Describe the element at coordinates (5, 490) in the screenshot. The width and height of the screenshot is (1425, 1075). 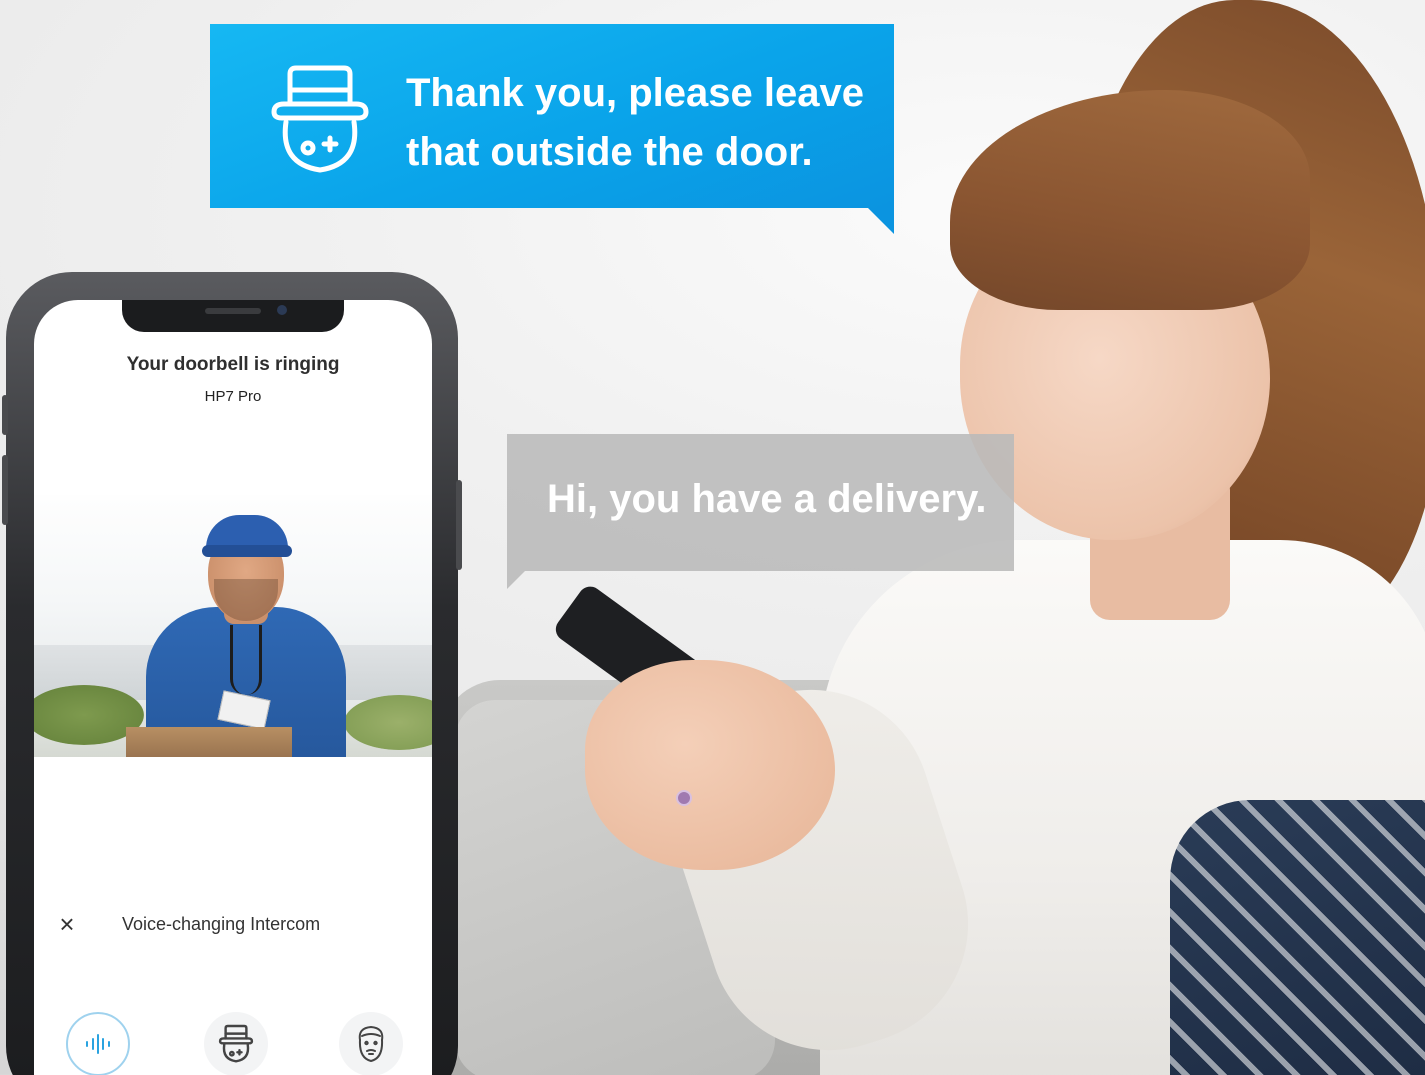
I see `phone-volume-button` at that location.